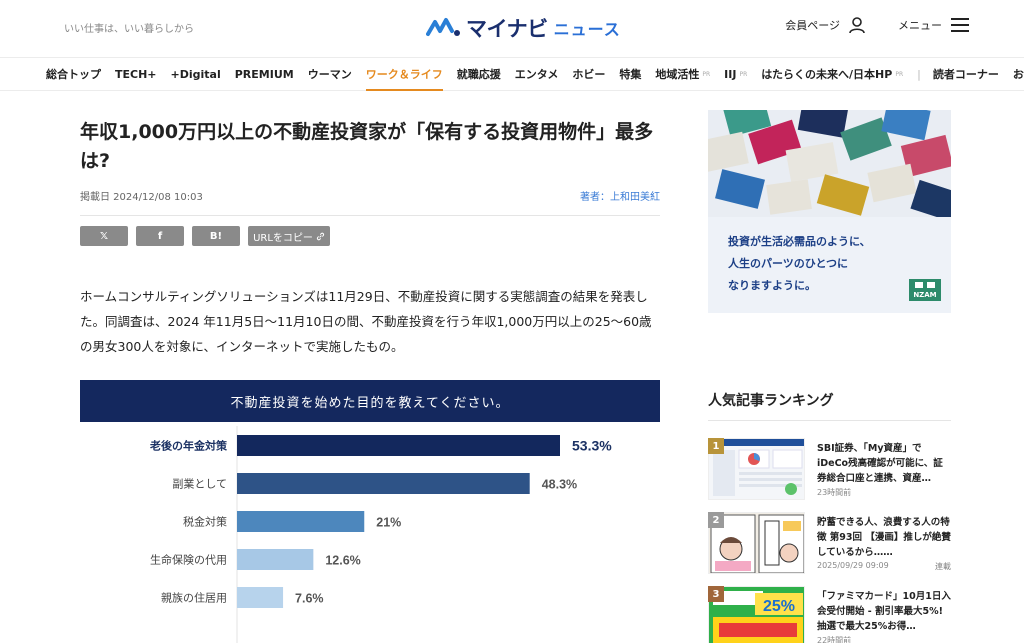  Describe the element at coordinates (677, 74) in the screenshot. I see `nav-item-label: 地域活性` at that location.